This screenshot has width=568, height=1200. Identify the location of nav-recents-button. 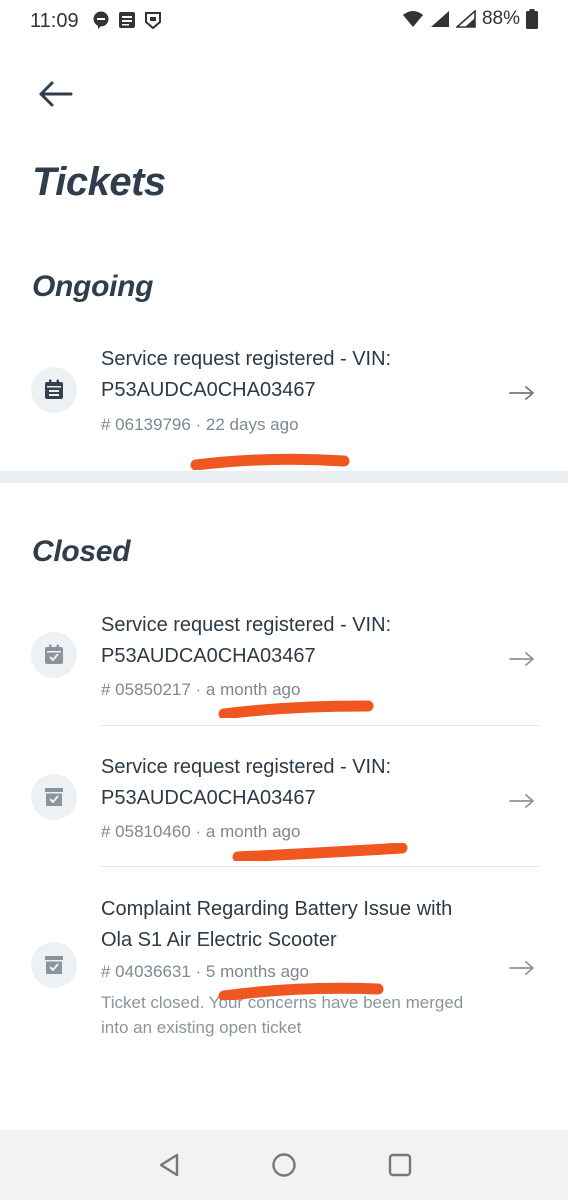
(400, 1165).